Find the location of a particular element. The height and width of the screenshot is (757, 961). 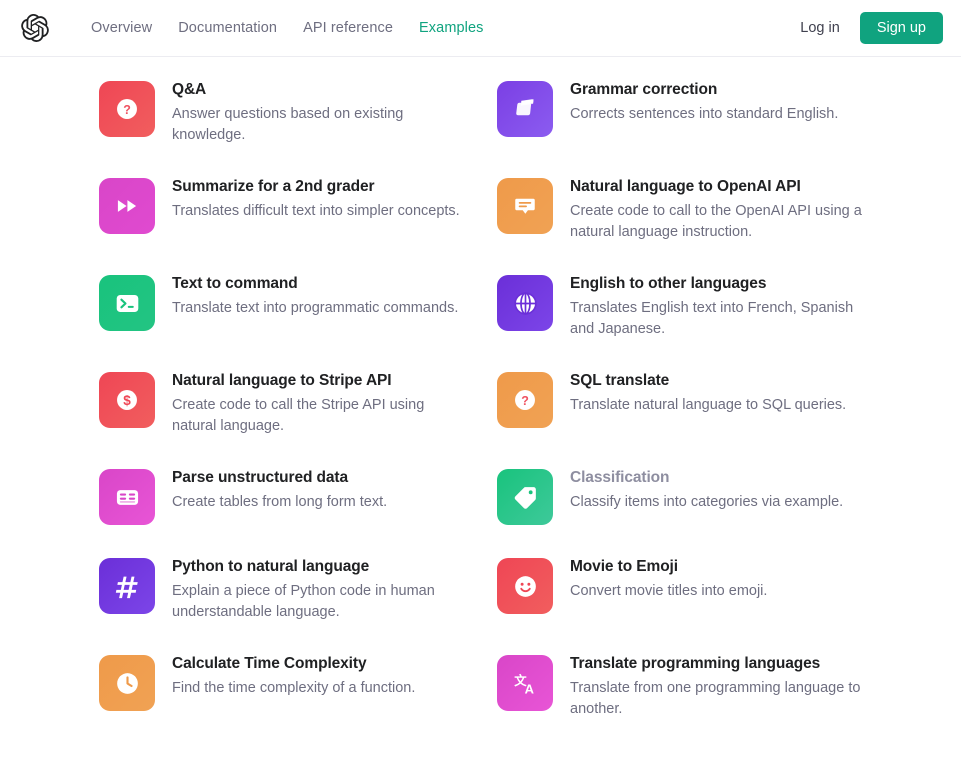

example-card-description: Find the time complexity of a function. is located at coordinates (294, 688).